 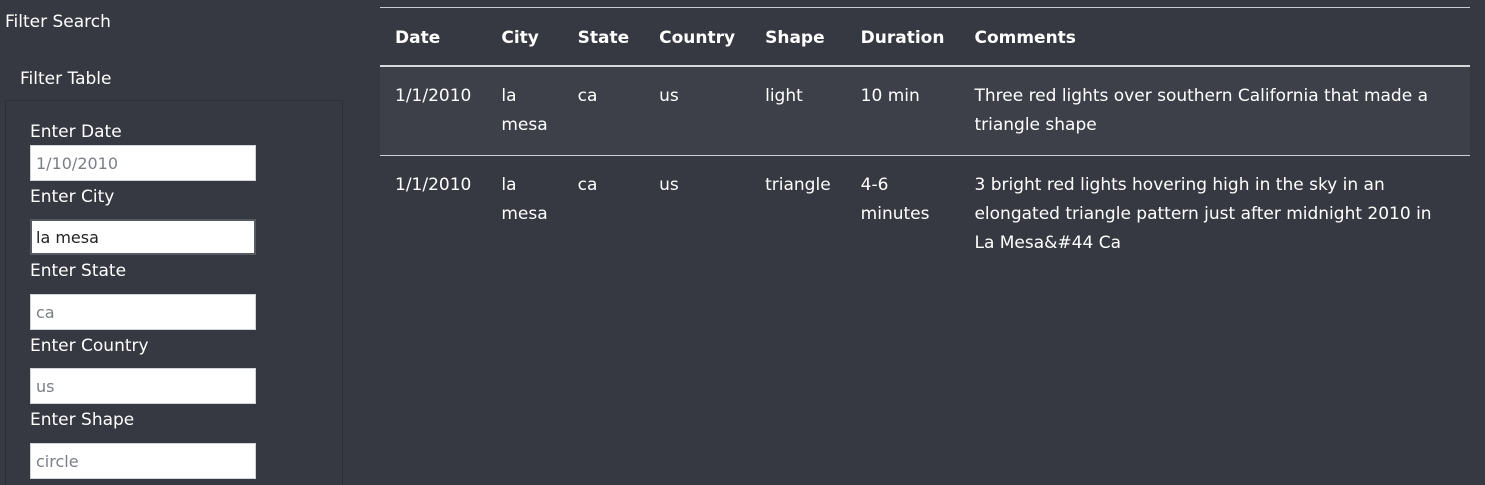 I want to click on shape-input, so click(x=143, y=461).